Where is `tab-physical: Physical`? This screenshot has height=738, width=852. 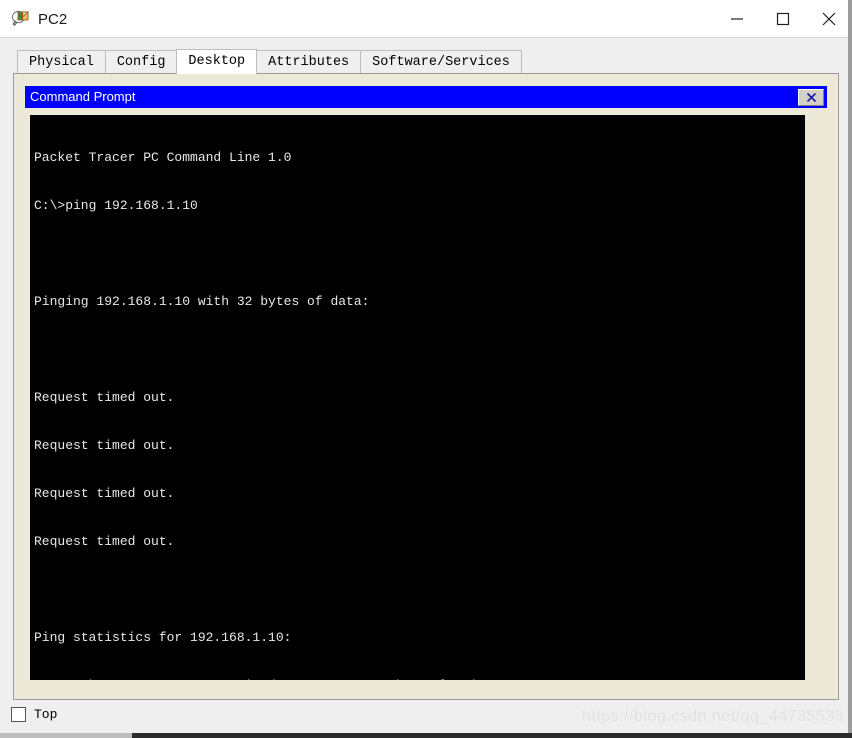 tab-physical: Physical is located at coordinates (61, 62).